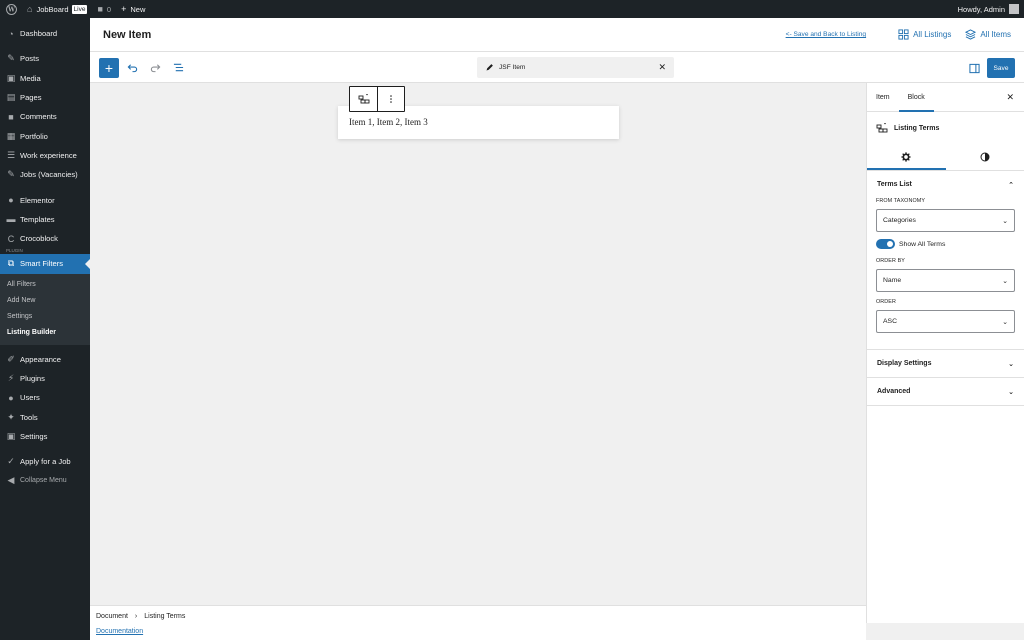 Image resolution: width=1024 pixels, height=640 pixels. What do you see at coordinates (892, 280) in the screenshot?
I see `order-by-value: Name` at bounding box center [892, 280].